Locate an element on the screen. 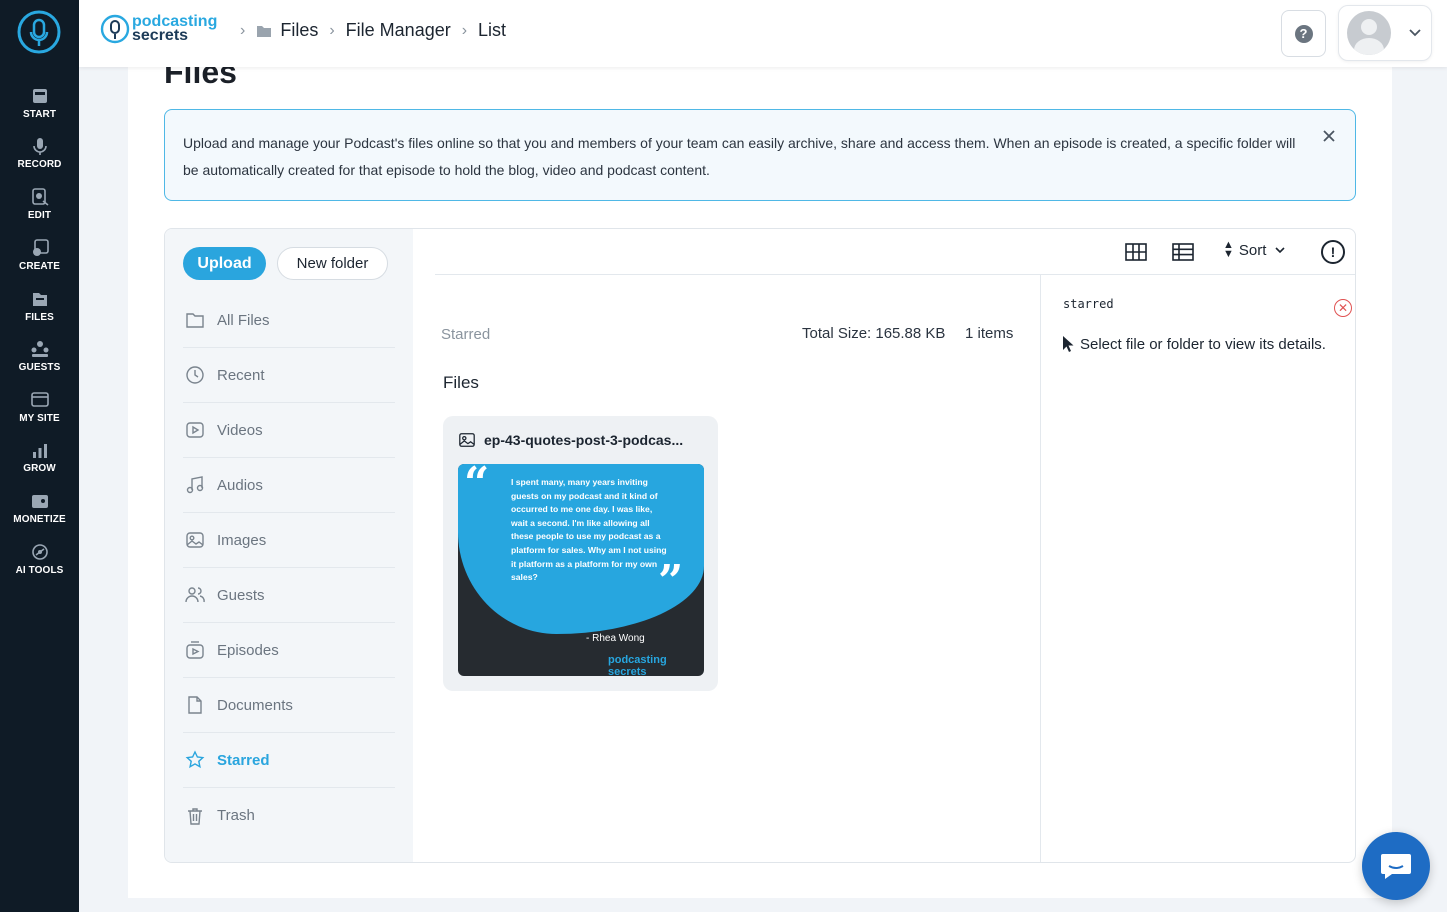 This screenshot has width=1447, height=912. info-icon: ! is located at coordinates (1333, 252).